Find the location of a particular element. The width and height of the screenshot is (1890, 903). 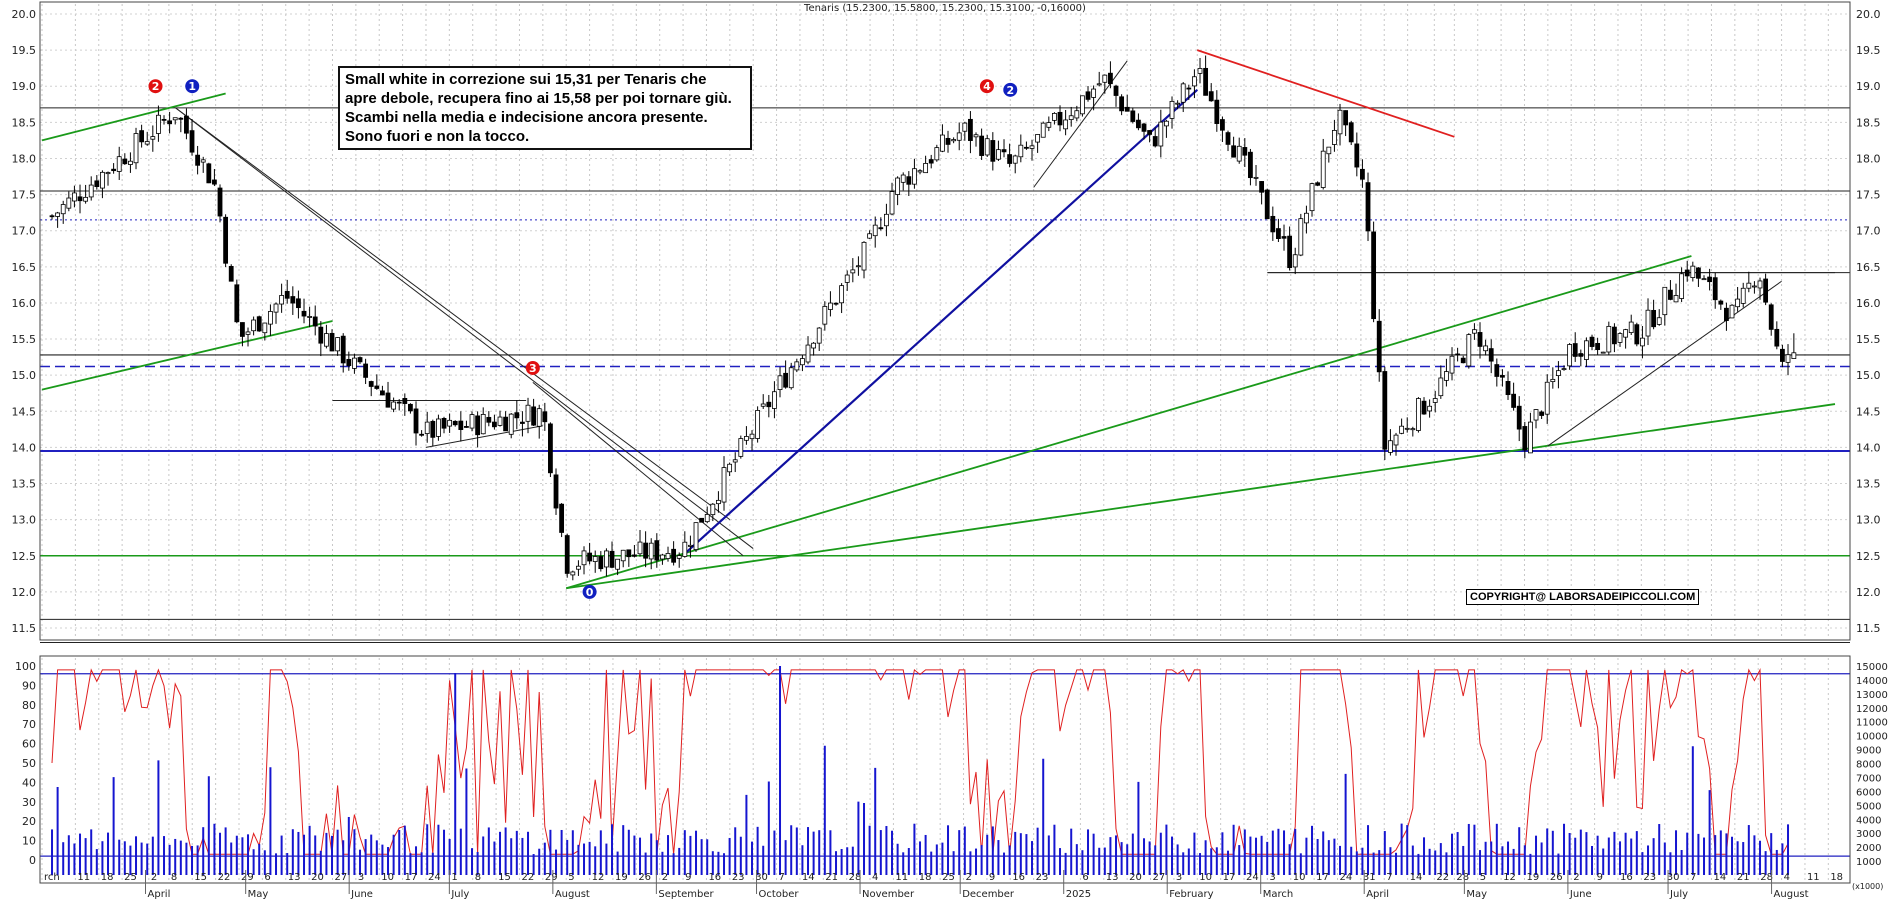

x-tick-label: 12 is located at coordinates (1509, 877).